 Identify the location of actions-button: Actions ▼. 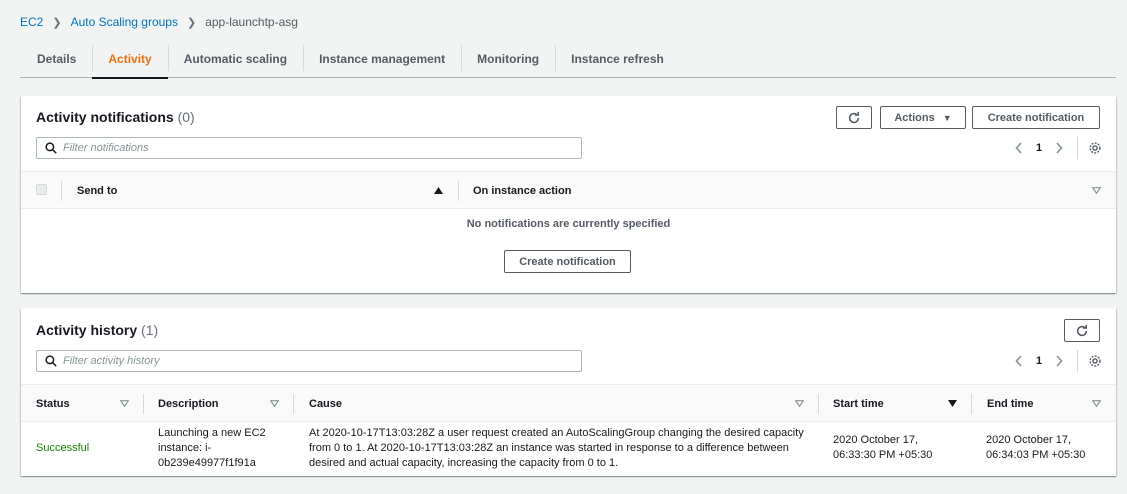
(923, 117).